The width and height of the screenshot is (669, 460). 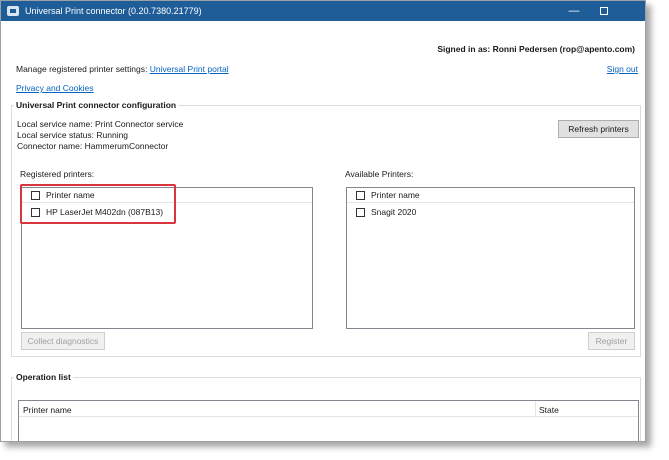 What do you see at coordinates (622, 69) in the screenshot?
I see `sign-out-link: Sign out` at bounding box center [622, 69].